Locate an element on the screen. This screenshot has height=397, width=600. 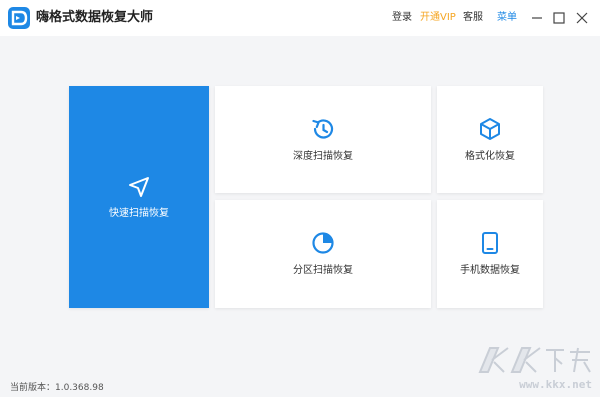
format-recovery-tile: 格式化恢复 is located at coordinates (490, 139).